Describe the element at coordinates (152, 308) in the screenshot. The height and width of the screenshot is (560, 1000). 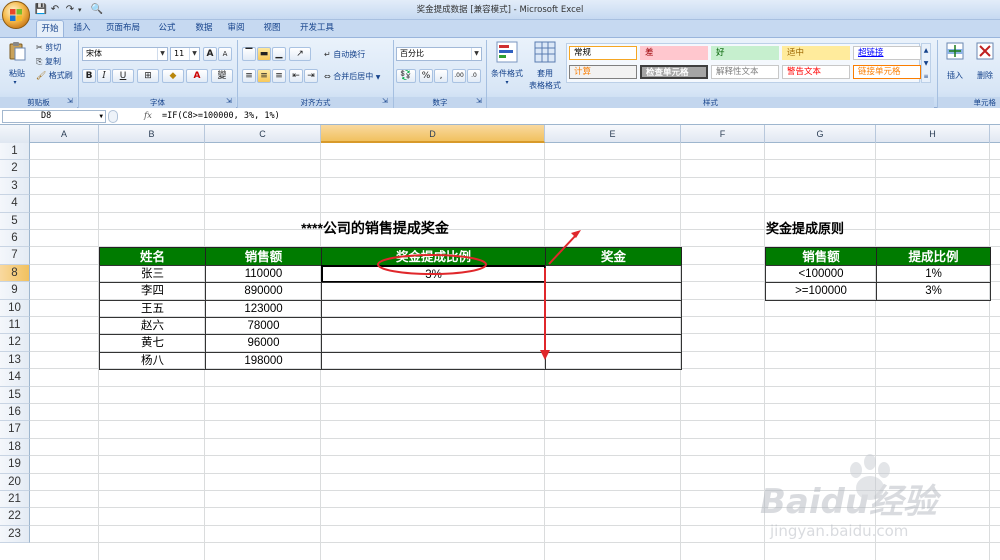
I see `table-cell: 王五` at that location.